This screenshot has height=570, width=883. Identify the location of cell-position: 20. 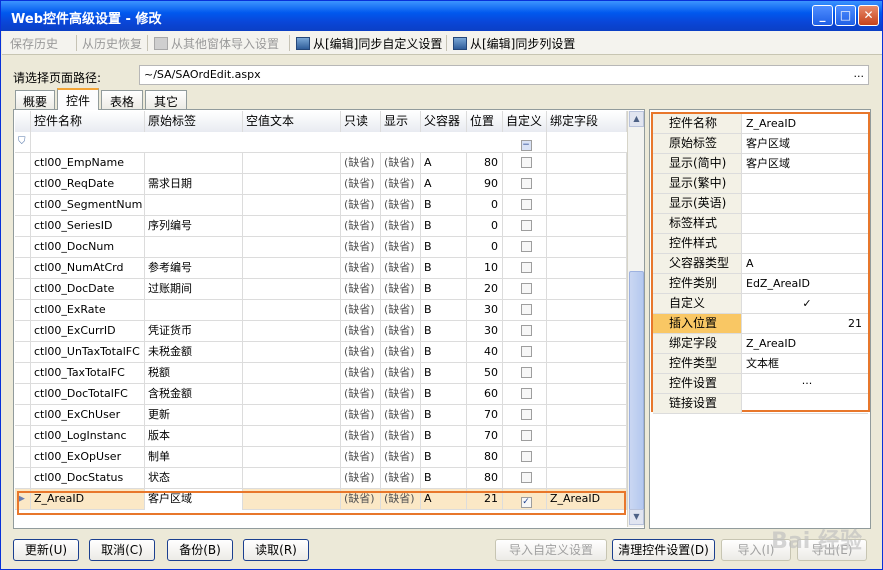
(485, 289).